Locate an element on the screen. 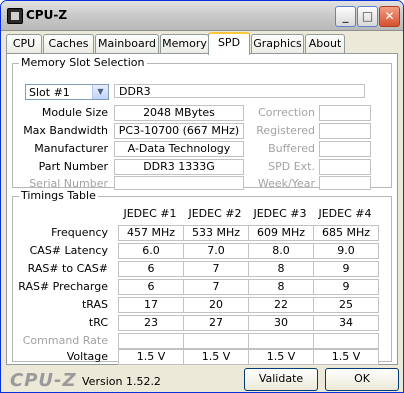 The height and width of the screenshot is (393, 404). cas-latency-jedec-1: 6.0 is located at coordinates (151, 251).